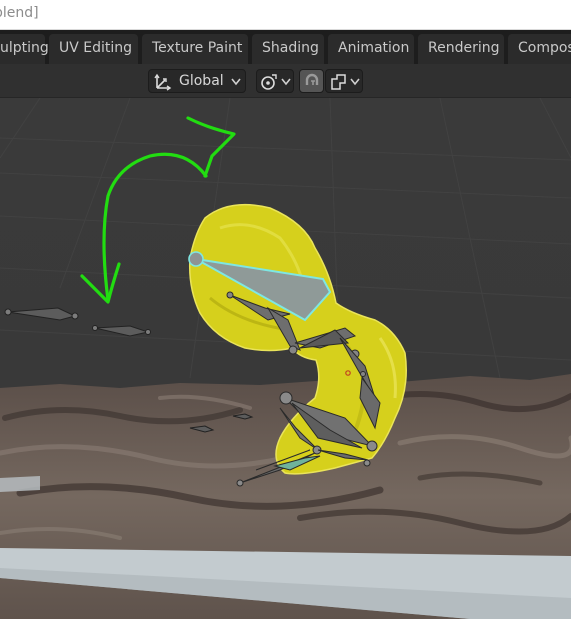 The height and width of the screenshot is (619, 571). I want to click on tab-shading: Shading, so click(288, 49).